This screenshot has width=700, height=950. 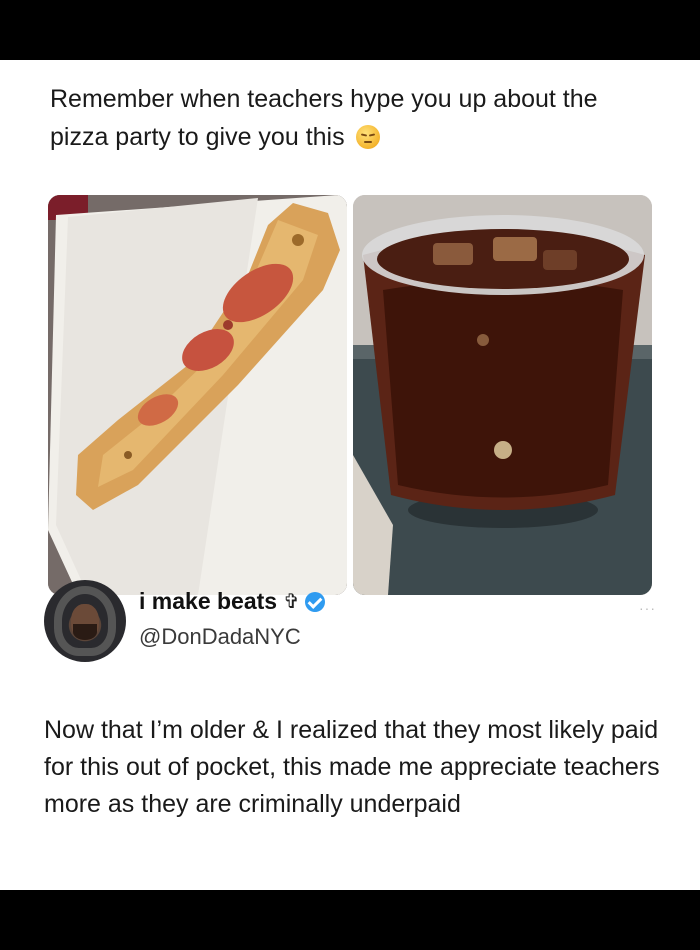 I want to click on author-name: i make beats, so click(x=208, y=601).